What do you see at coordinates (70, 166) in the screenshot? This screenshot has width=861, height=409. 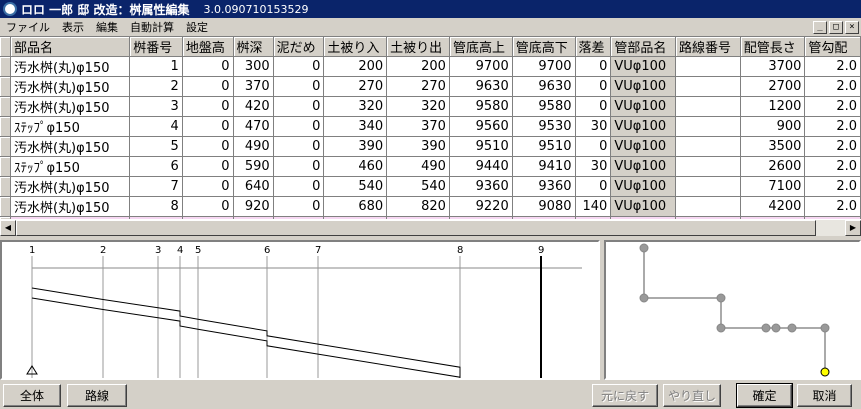 I see `table-cell: ｽﾃｯﾌﾟφ150` at bounding box center [70, 166].